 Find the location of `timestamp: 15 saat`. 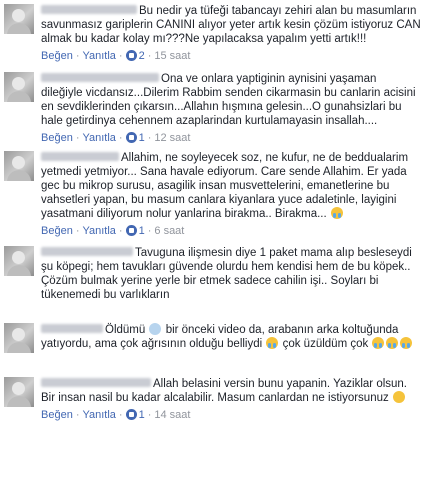

timestamp: 15 saat is located at coordinates (172, 56).